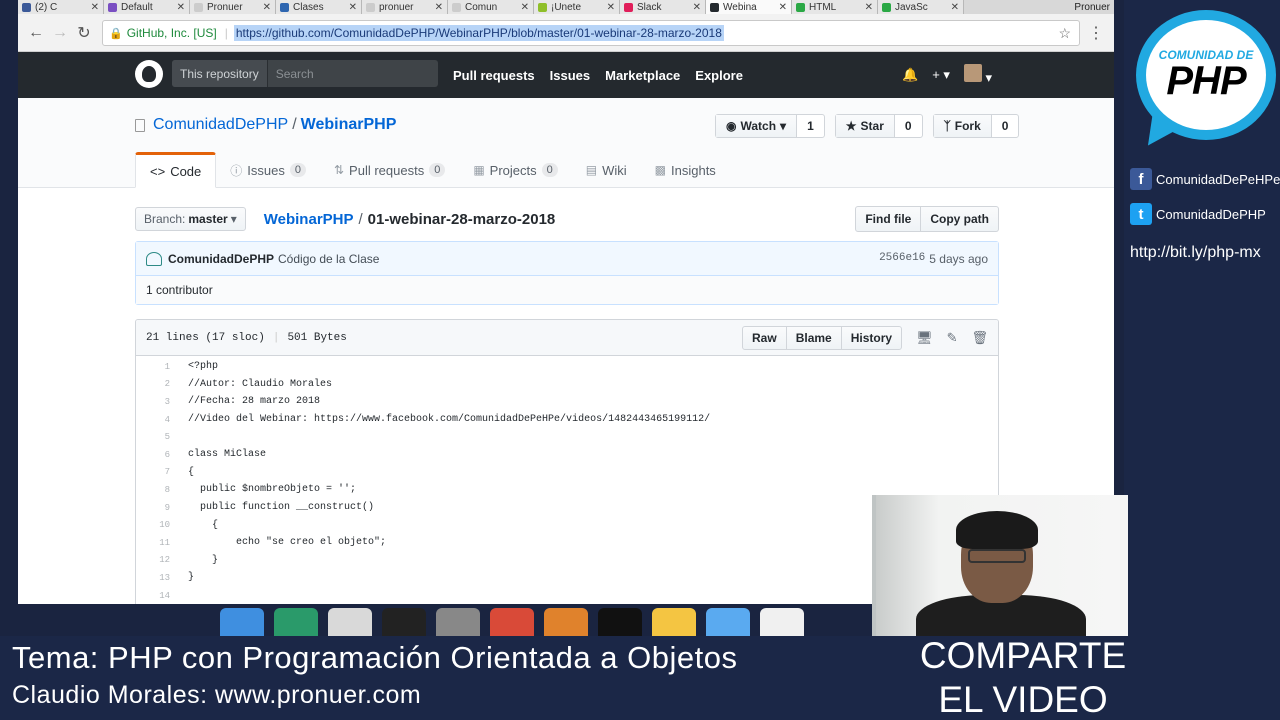 Image resolution: width=1280 pixels, height=720 pixels. What do you see at coordinates (570, 75) in the screenshot?
I see `nav-issues: Issues` at bounding box center [570, 75].